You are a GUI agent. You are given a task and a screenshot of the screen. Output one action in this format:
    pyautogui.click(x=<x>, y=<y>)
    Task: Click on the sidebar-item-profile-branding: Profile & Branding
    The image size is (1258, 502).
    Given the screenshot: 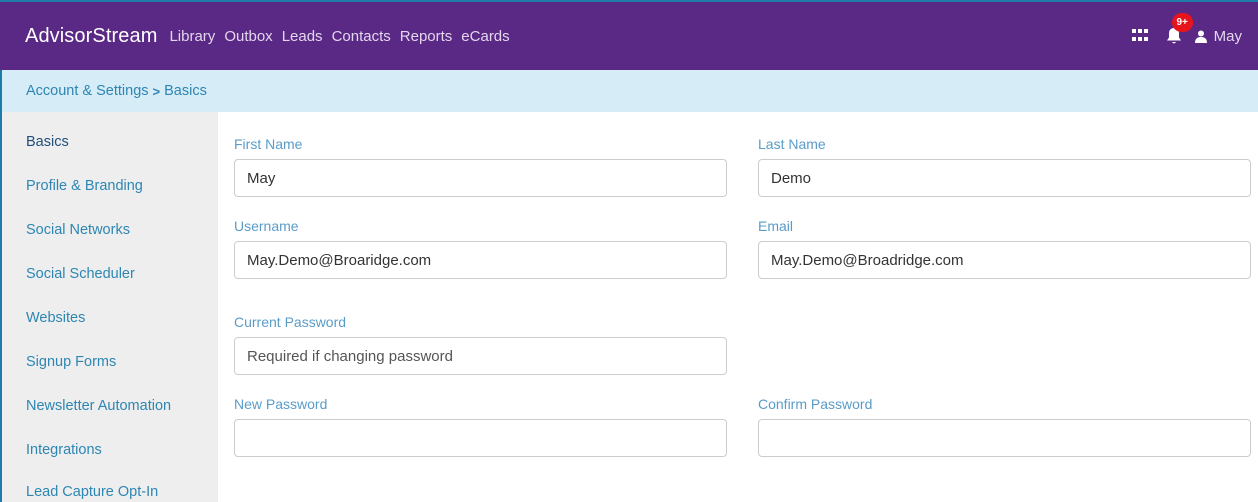 What is the action you would take?
    pyautogui.click(x=84, y=186)
    